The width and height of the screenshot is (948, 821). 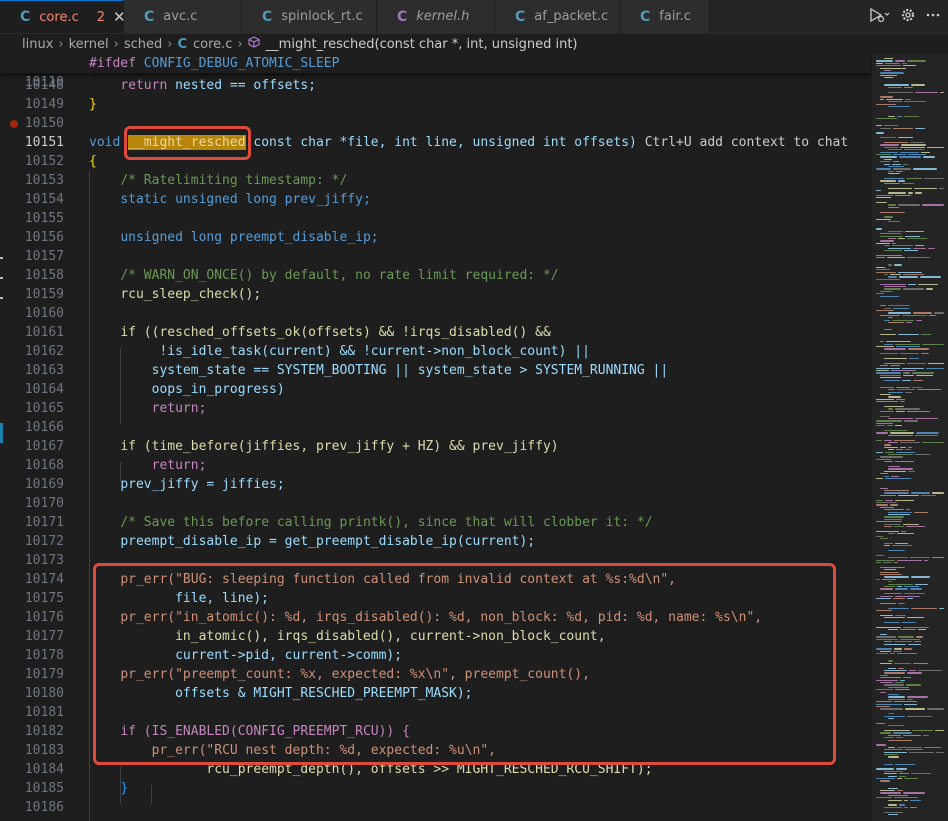 I want to click on c-file-icon: C, so click(x=25, y=17).